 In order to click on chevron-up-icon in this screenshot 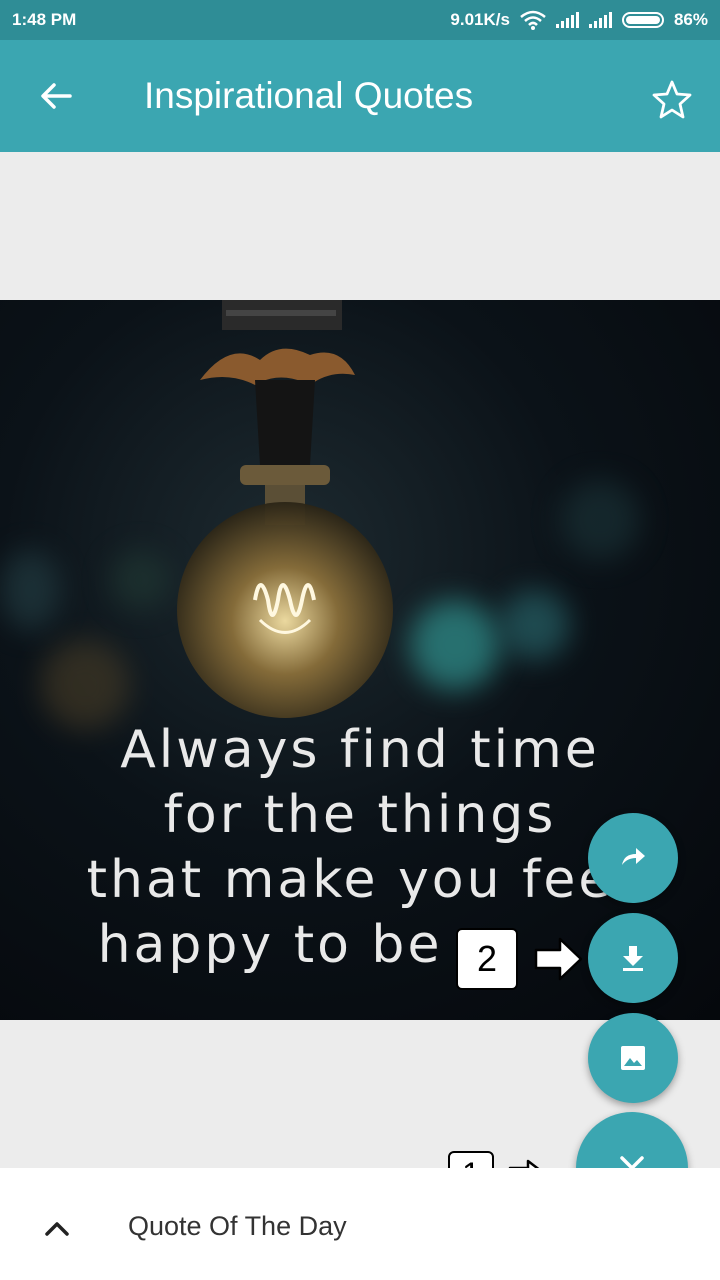, I will do `click(57, 1229)`.